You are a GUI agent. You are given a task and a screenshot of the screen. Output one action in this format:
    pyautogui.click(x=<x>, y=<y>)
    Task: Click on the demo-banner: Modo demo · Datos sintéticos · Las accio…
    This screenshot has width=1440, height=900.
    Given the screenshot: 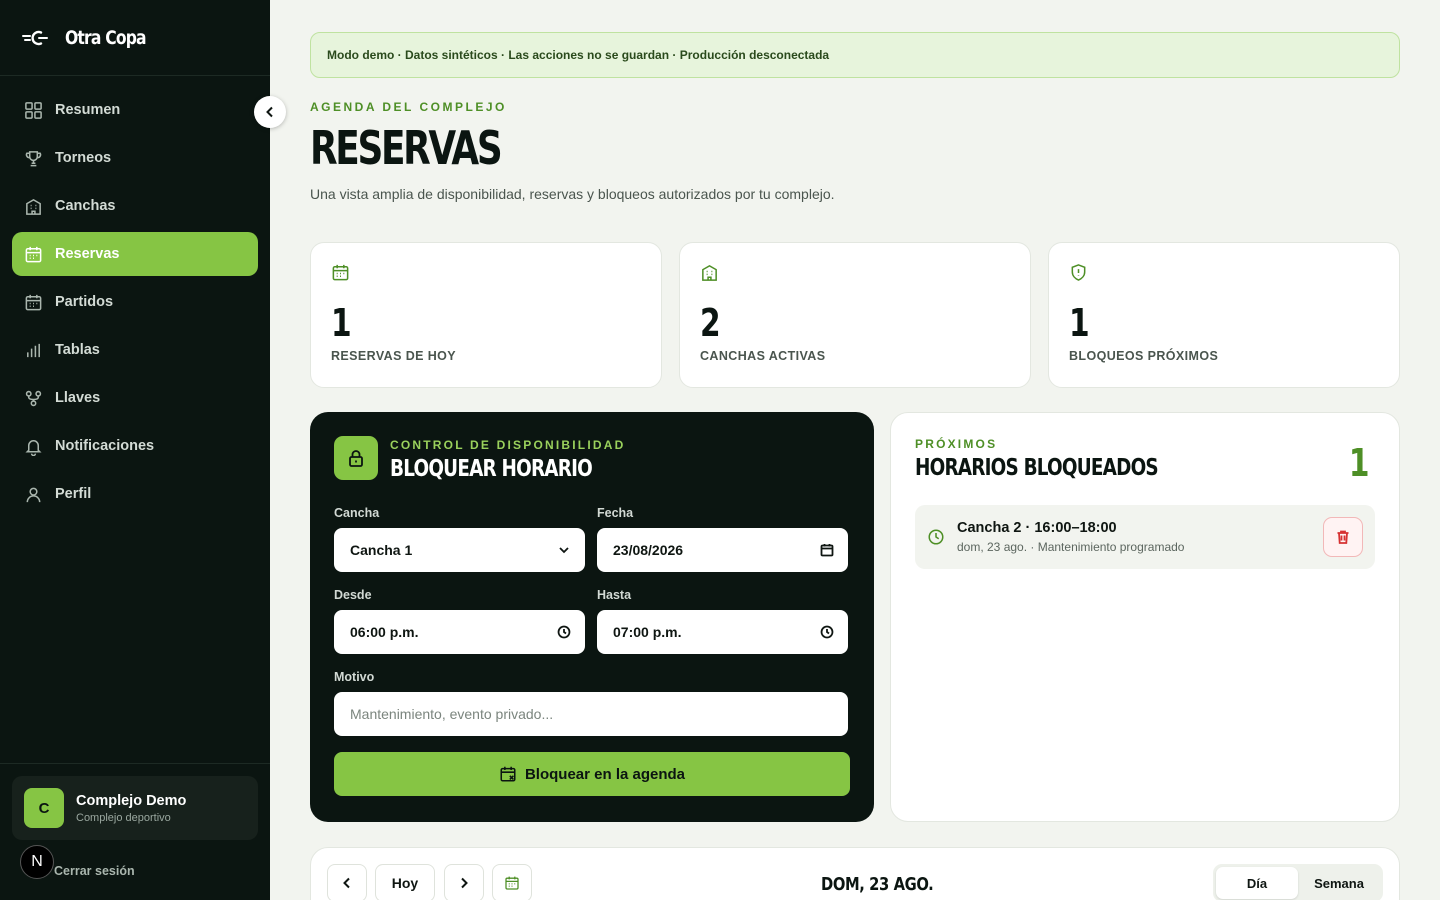 What is the action you would take?
    pyautogui.click(x=855, y=55)
    